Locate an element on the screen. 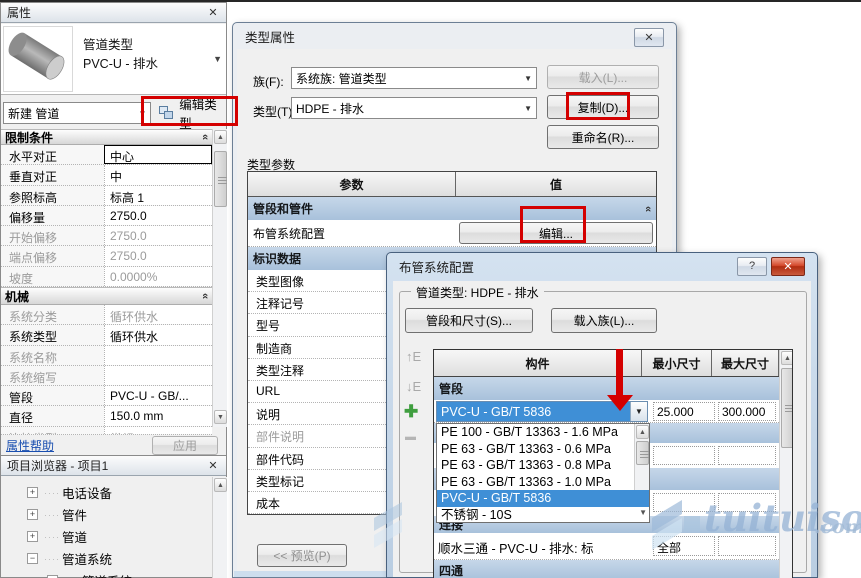  segment-band: 管段 is located at coordinates (606, 388).